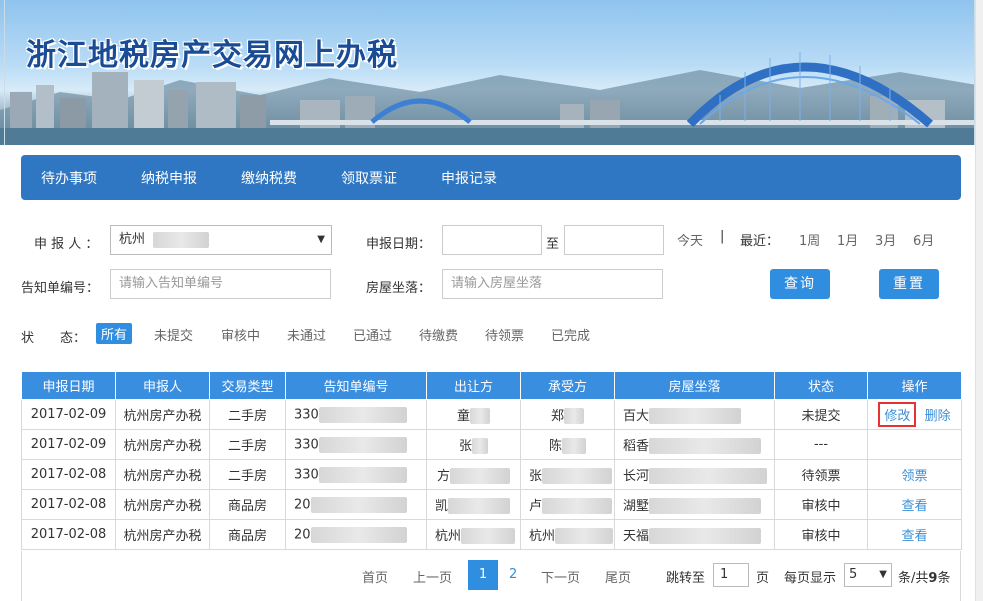  What do you see at coordinates (169, 178) in the screenshot?
I see `nav-item-tax-filing: 纳税申报` at bounding box center [169, 178].